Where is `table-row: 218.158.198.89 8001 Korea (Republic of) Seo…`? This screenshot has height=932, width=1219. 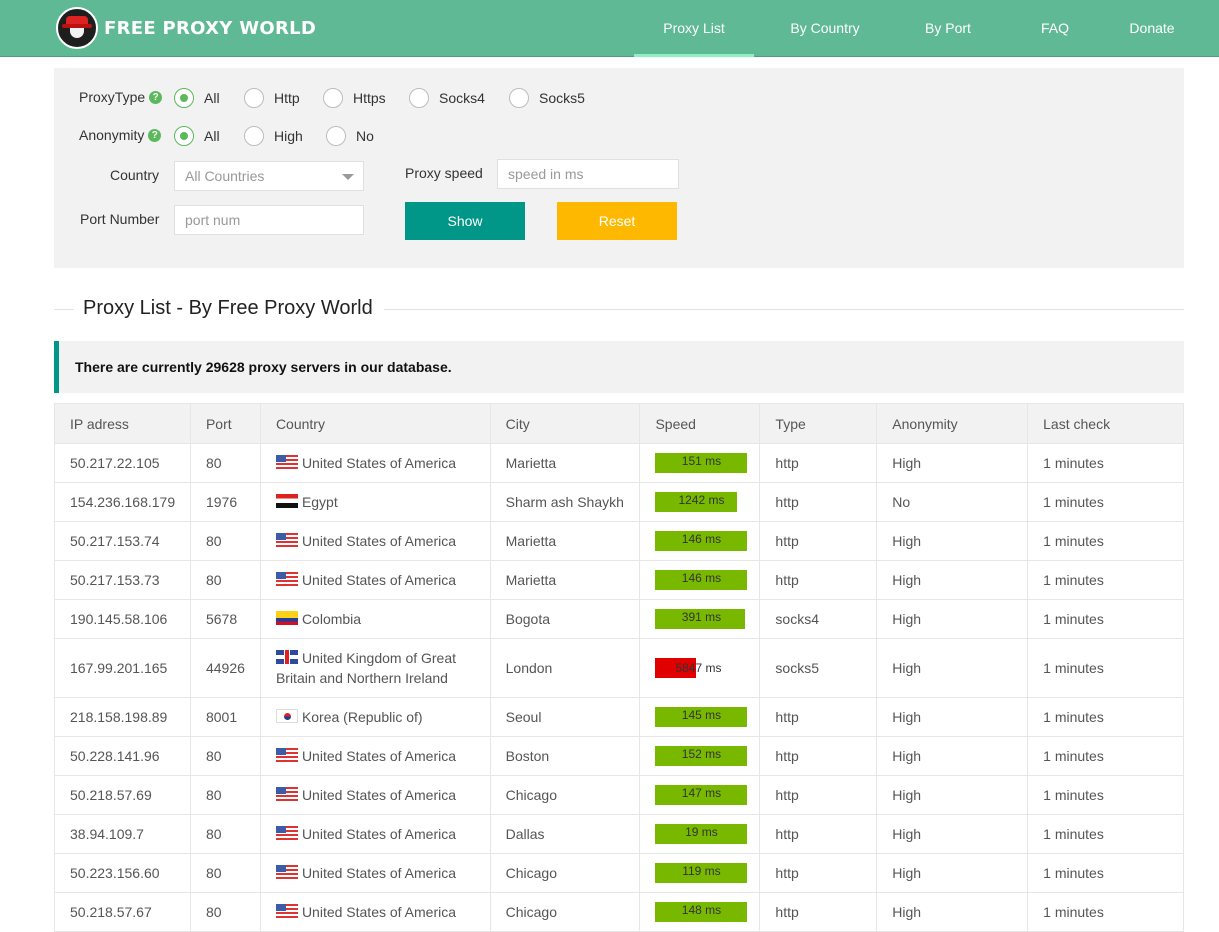 table-row: 218.158.198.89 8001 Korea (Republic of) Seo… is located at coordinates (619, 717).